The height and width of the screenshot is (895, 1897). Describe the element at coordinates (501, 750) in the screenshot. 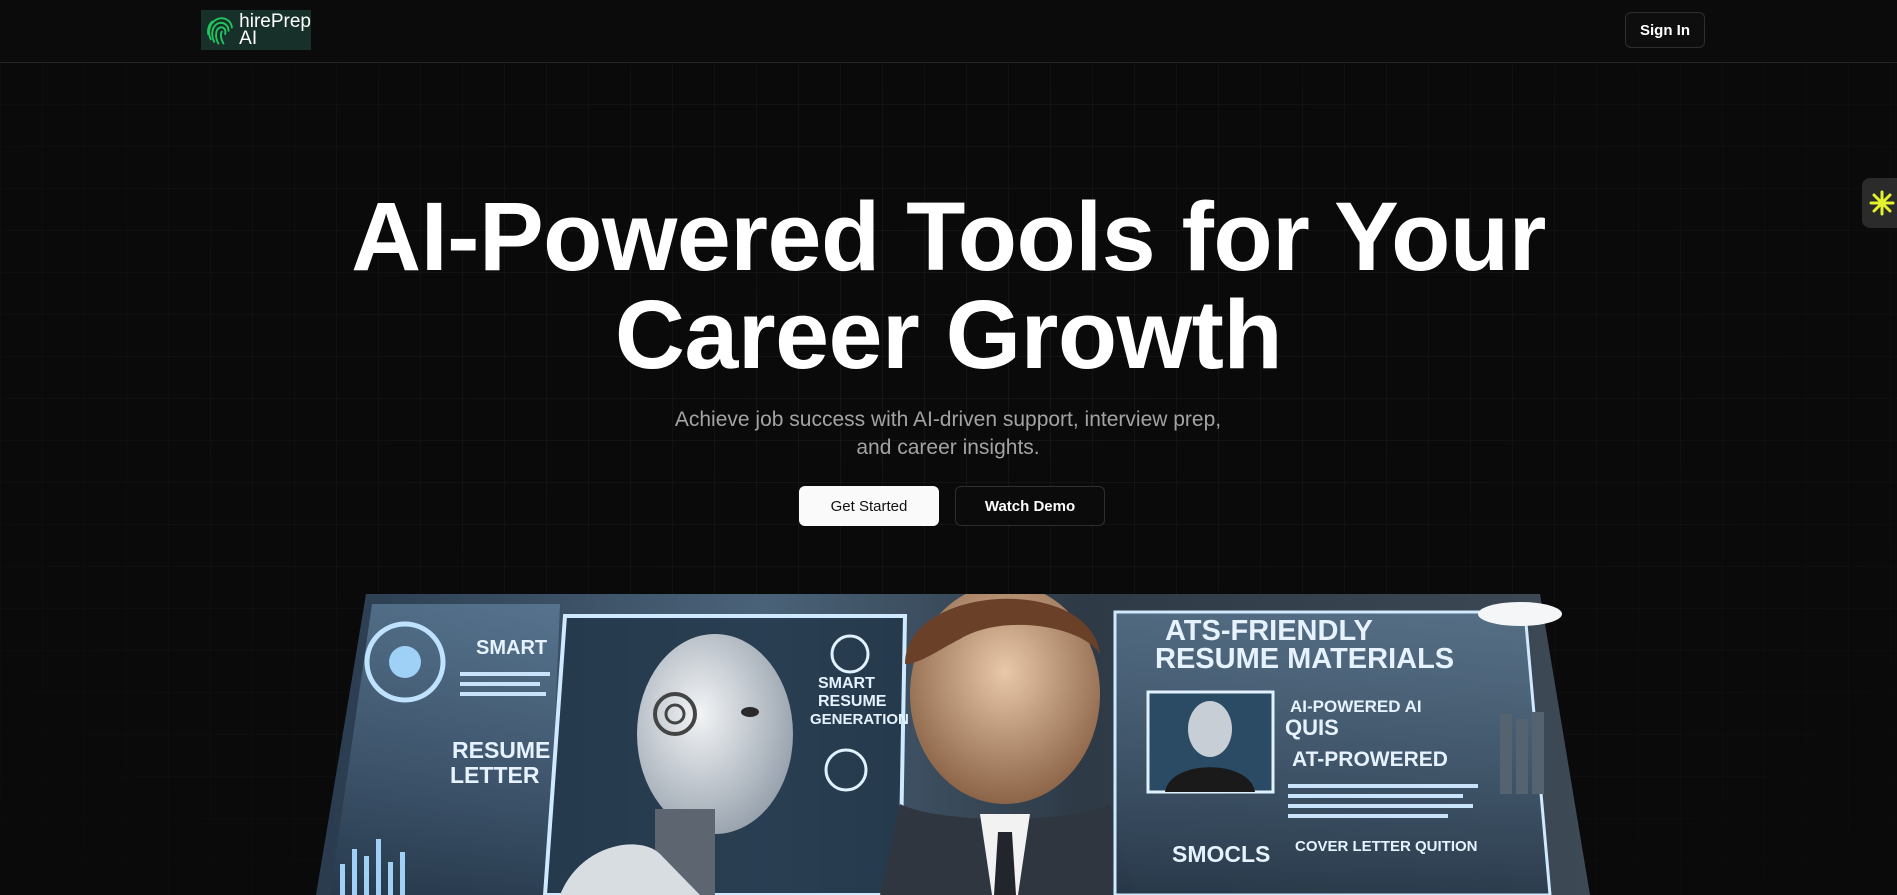

I see `label-resume: RESUME` at that location.